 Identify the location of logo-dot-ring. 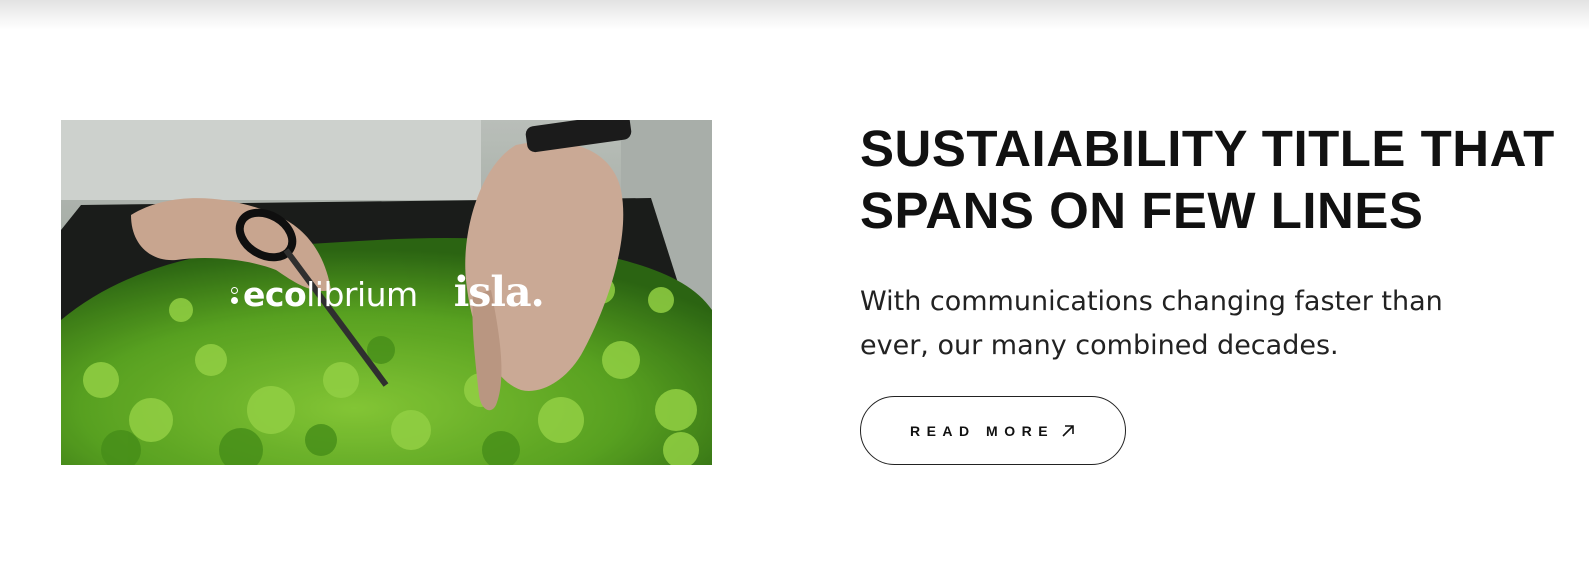
(234, 290).